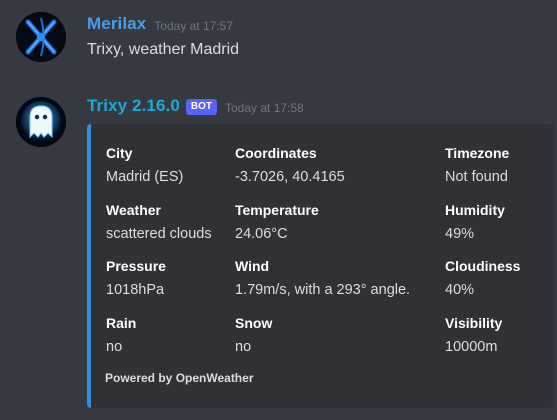 This screenshot has height=420, width=557. I want to click on field-timezone: Timezone Not found, so click(477, 165).